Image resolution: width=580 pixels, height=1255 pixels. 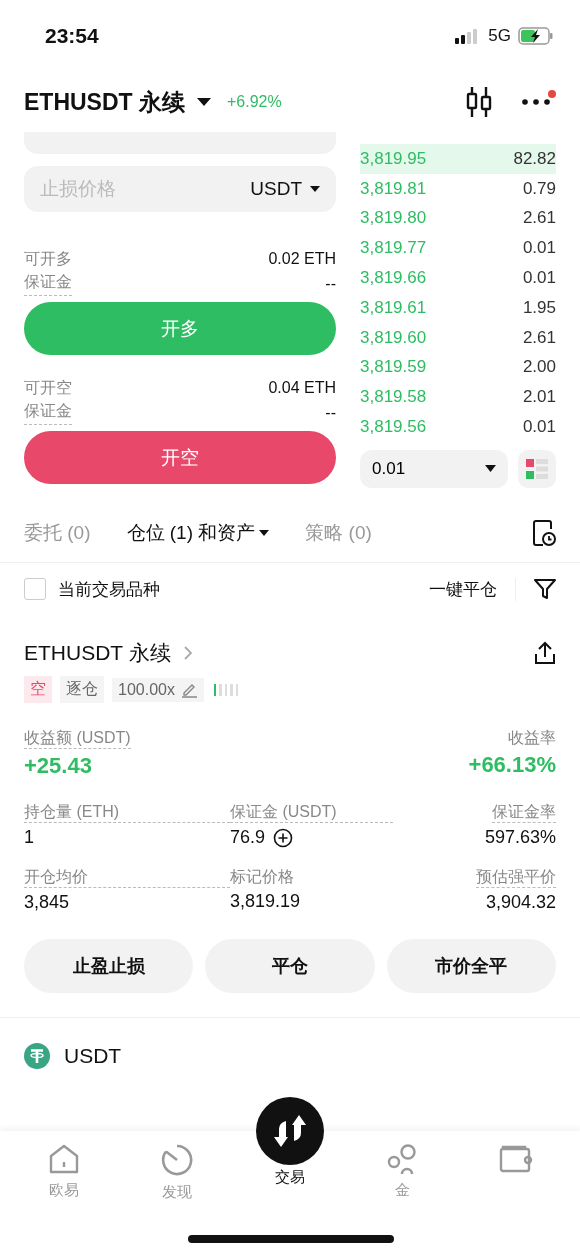 What do you see at coordinates (57, 533) in the screenshot?
I see `position-tab: 委托 (0)` at bounding box center [57, 533].